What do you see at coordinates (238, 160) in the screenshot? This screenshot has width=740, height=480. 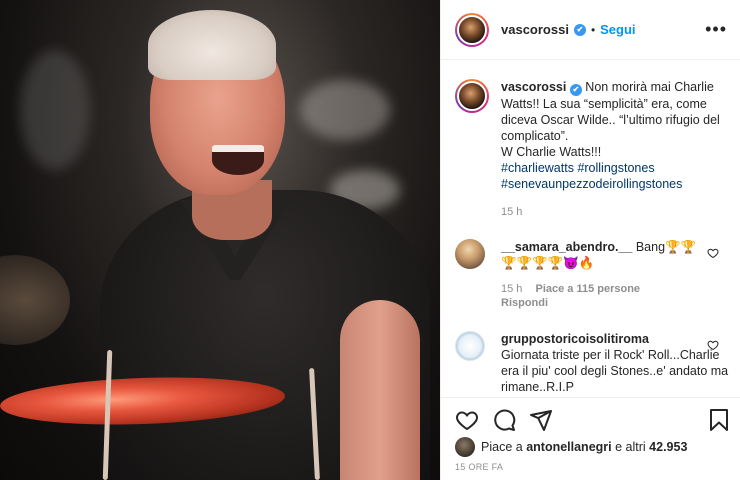 I see `smile-shape` at bounding box center [238, 160].